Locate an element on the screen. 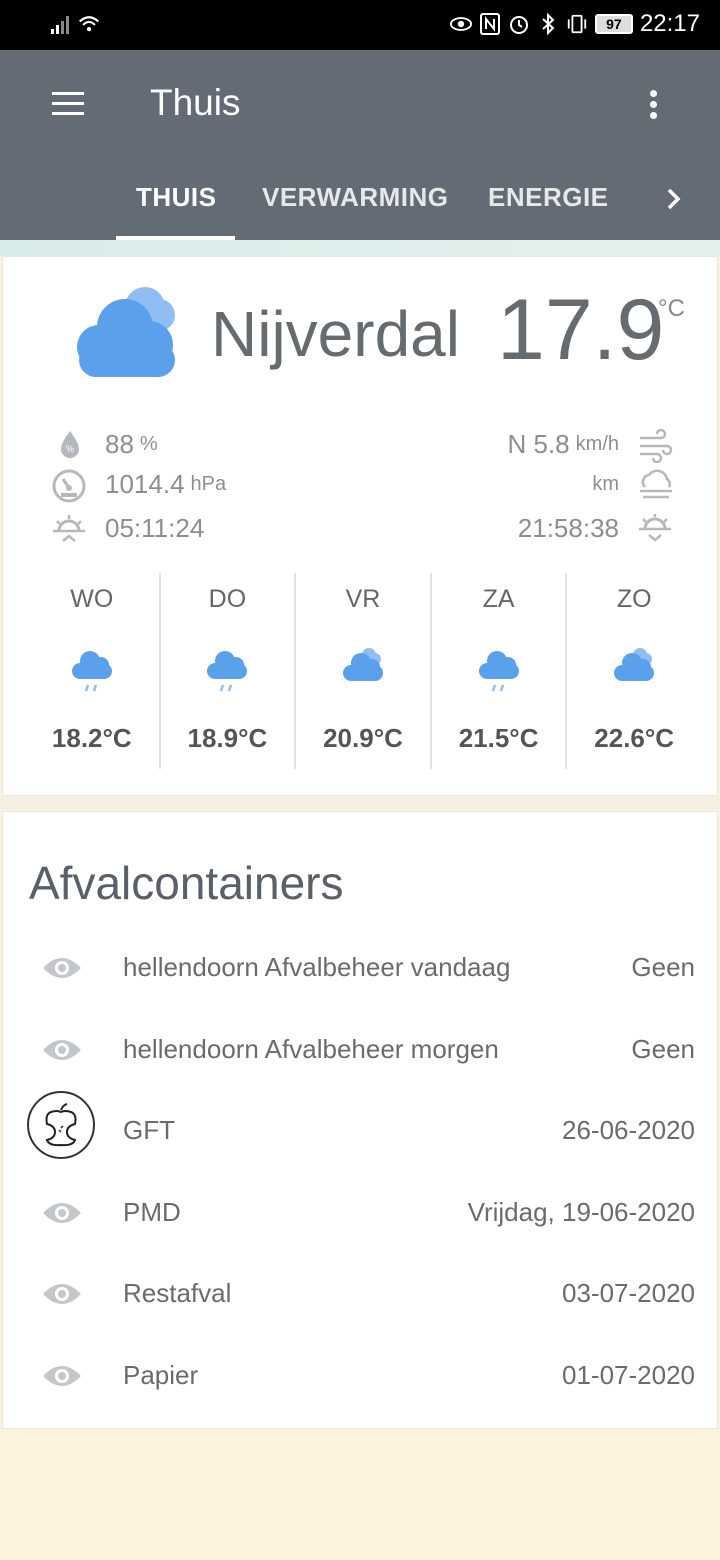 The width and height of the screenshot is (720, 1560). app-bar: Thuis THUIS VERWARMING ENERGIE is located at coordinates (360, 145).